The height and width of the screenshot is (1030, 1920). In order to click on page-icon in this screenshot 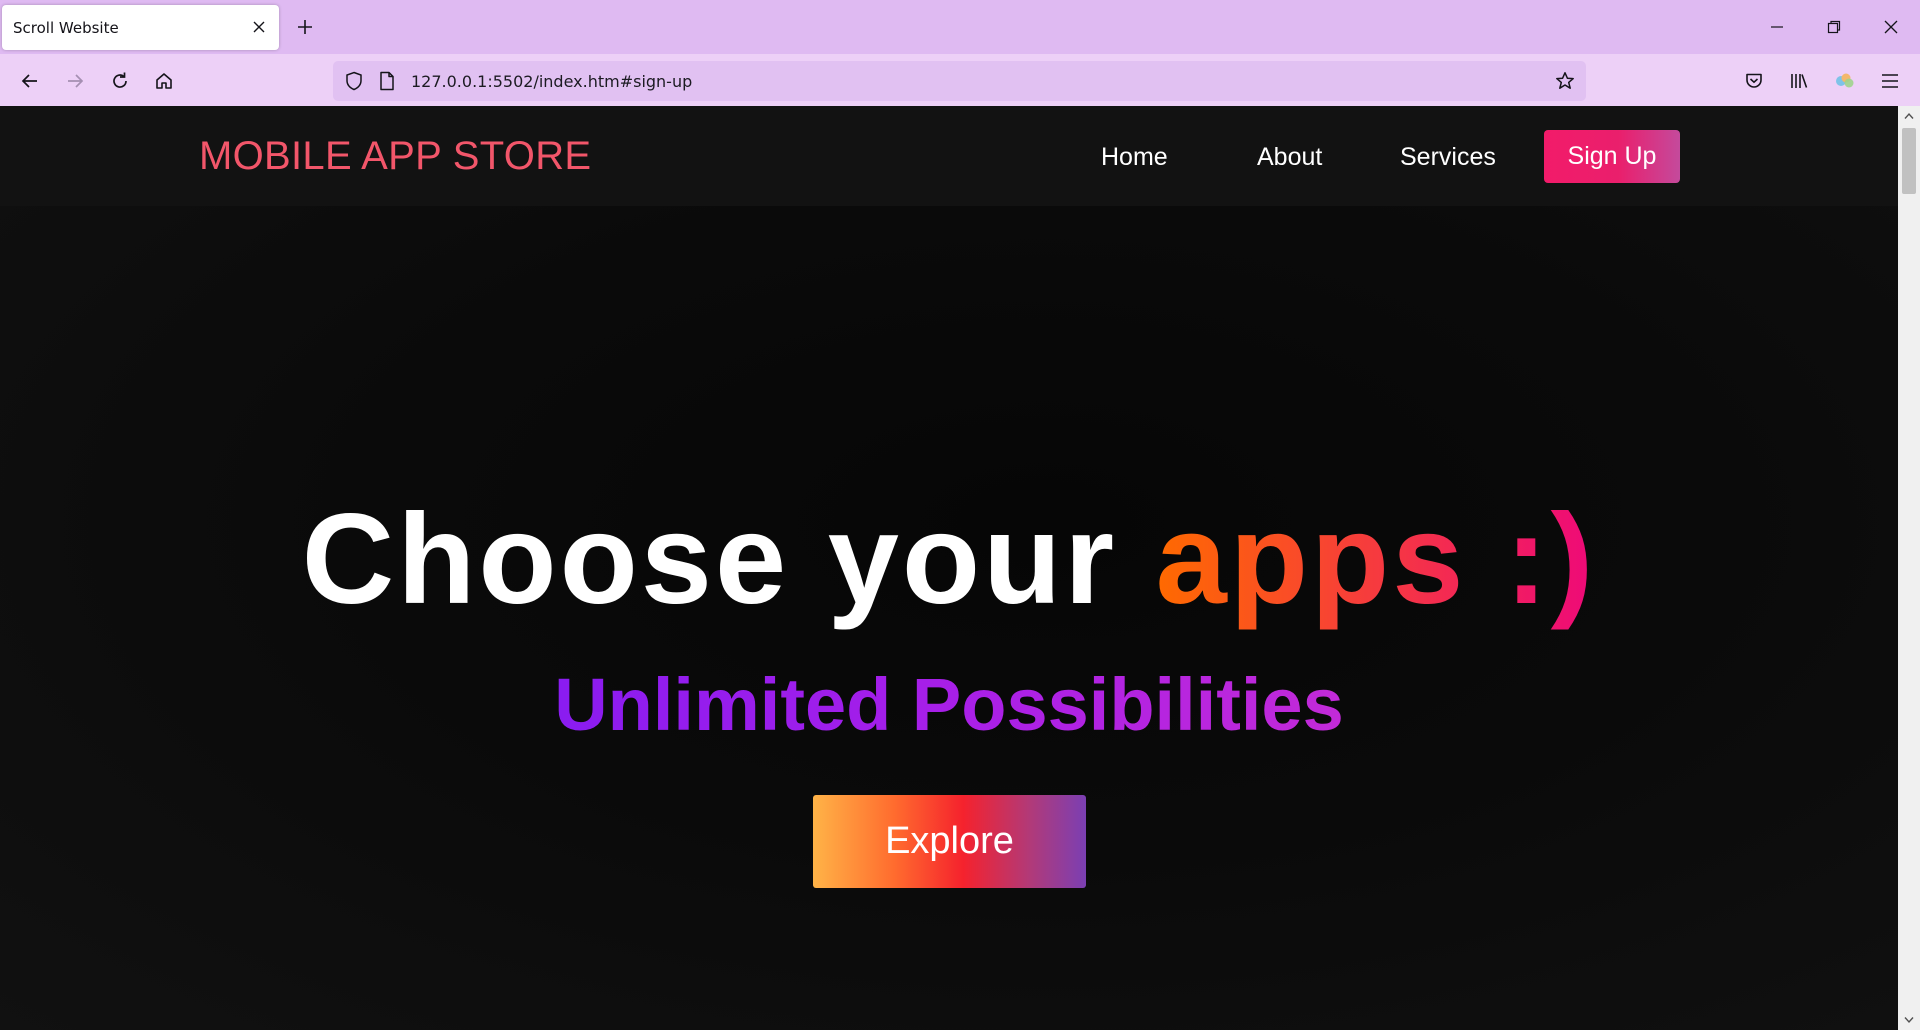, I will do `click(387, 81)`.